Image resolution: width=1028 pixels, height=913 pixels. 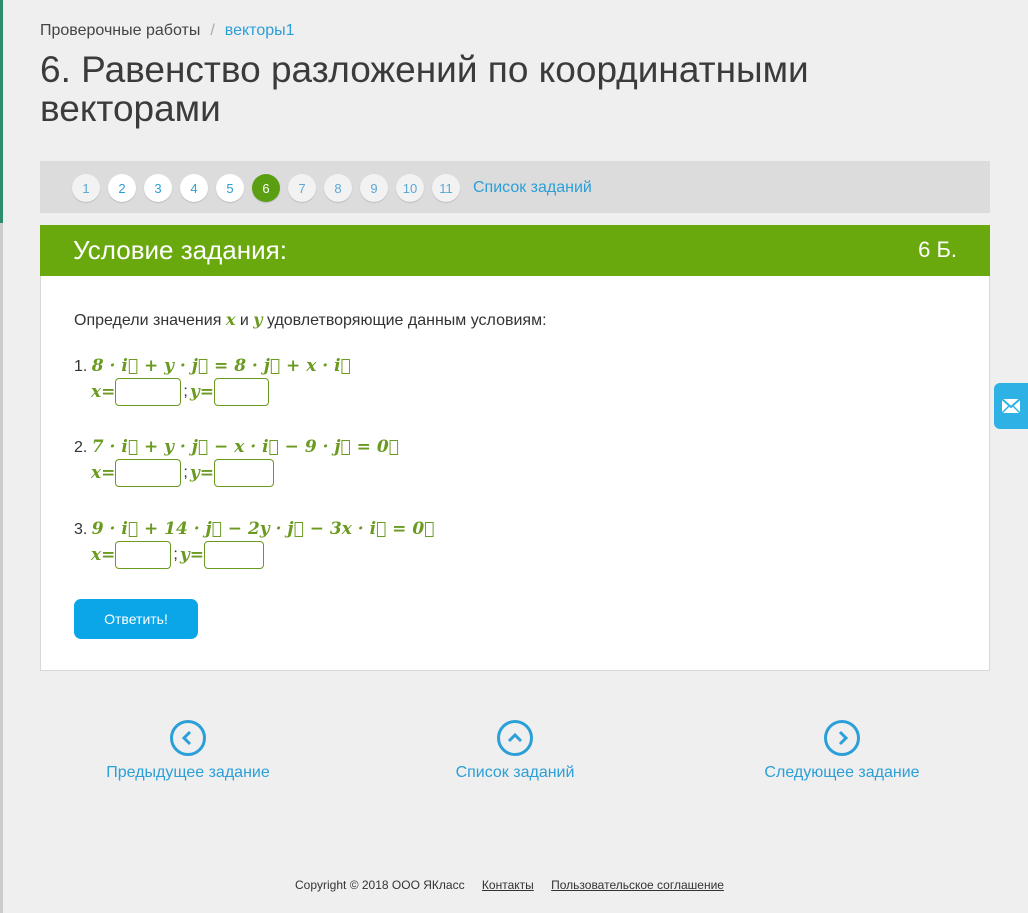 I want to click on pager-item-3: 3, so click(x=158, y=188).